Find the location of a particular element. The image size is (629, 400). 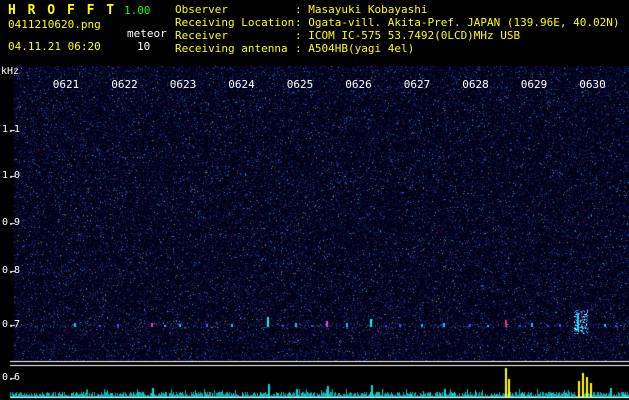

info-label: Observer is located at coordinates (201, 9).